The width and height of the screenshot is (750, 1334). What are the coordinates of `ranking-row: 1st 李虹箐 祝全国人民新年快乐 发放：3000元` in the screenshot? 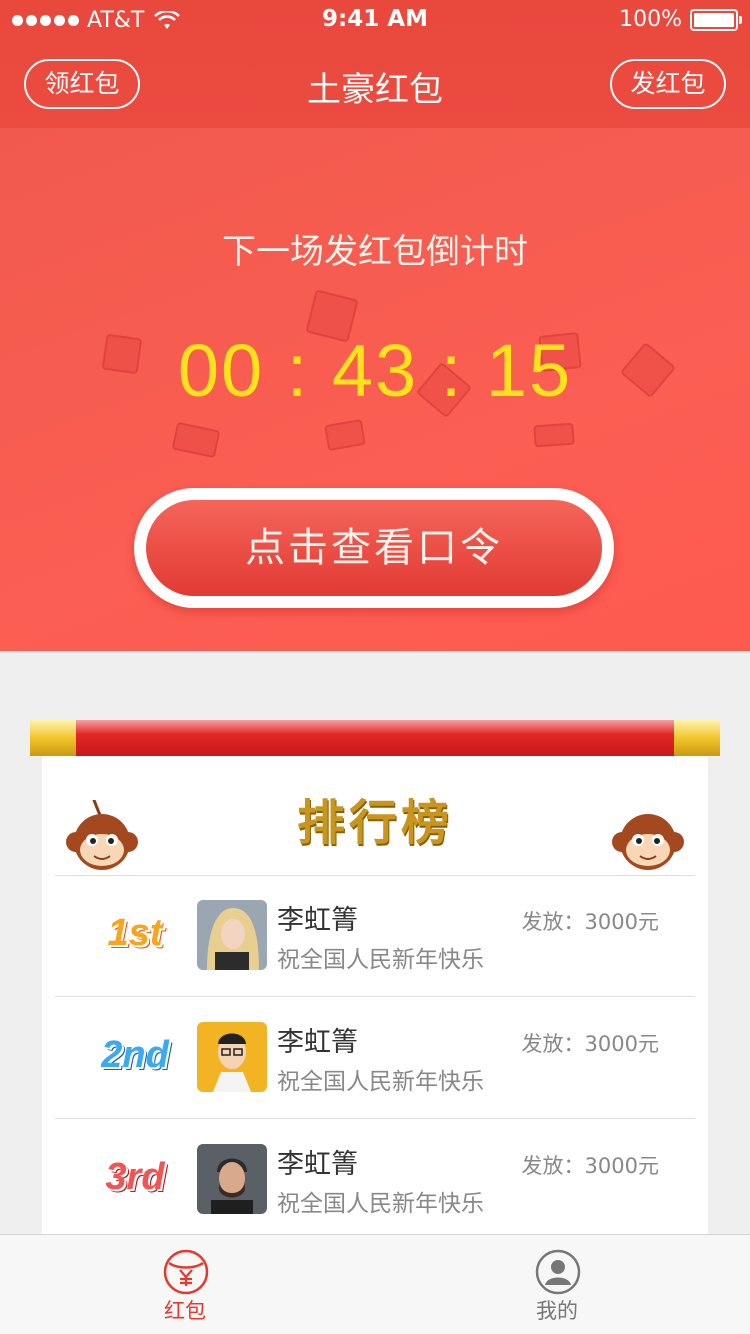 It's located at (375, 936).